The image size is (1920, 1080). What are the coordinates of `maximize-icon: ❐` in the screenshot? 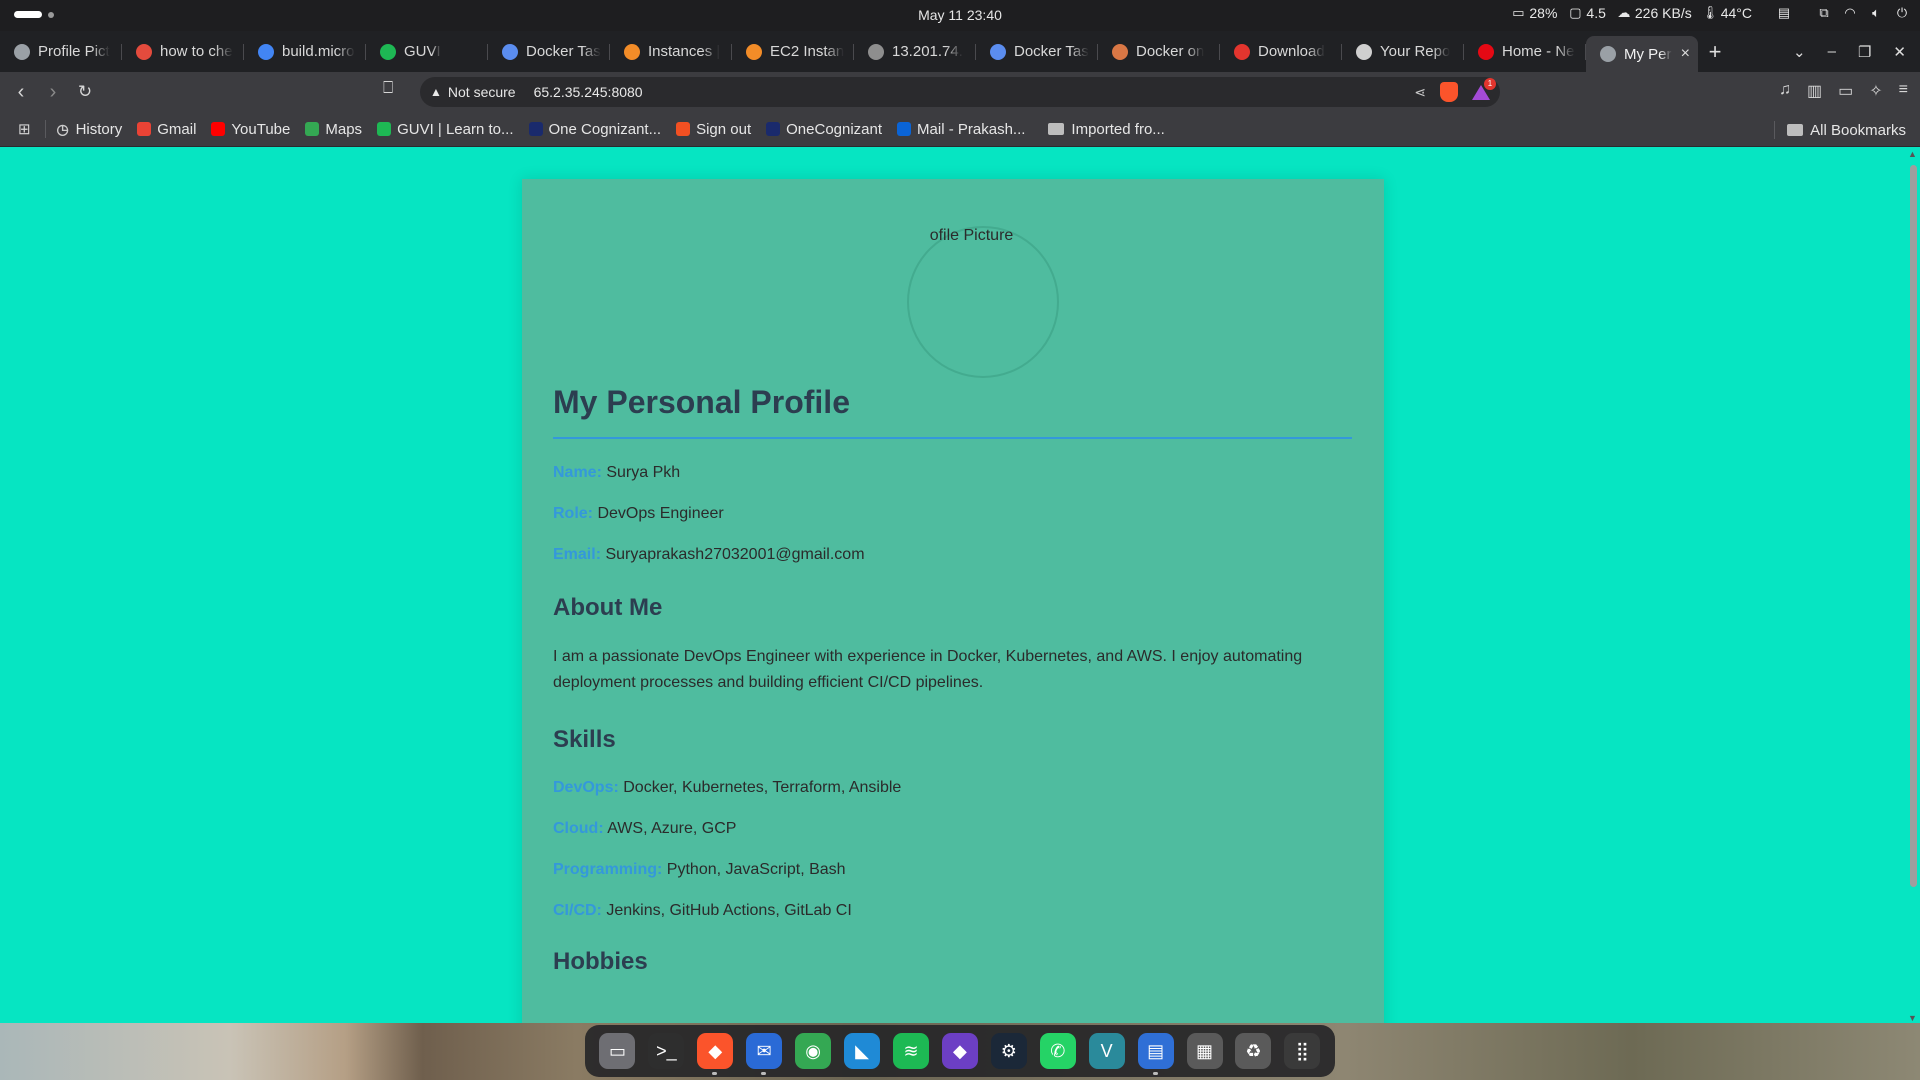 It's located at (1864, 52).